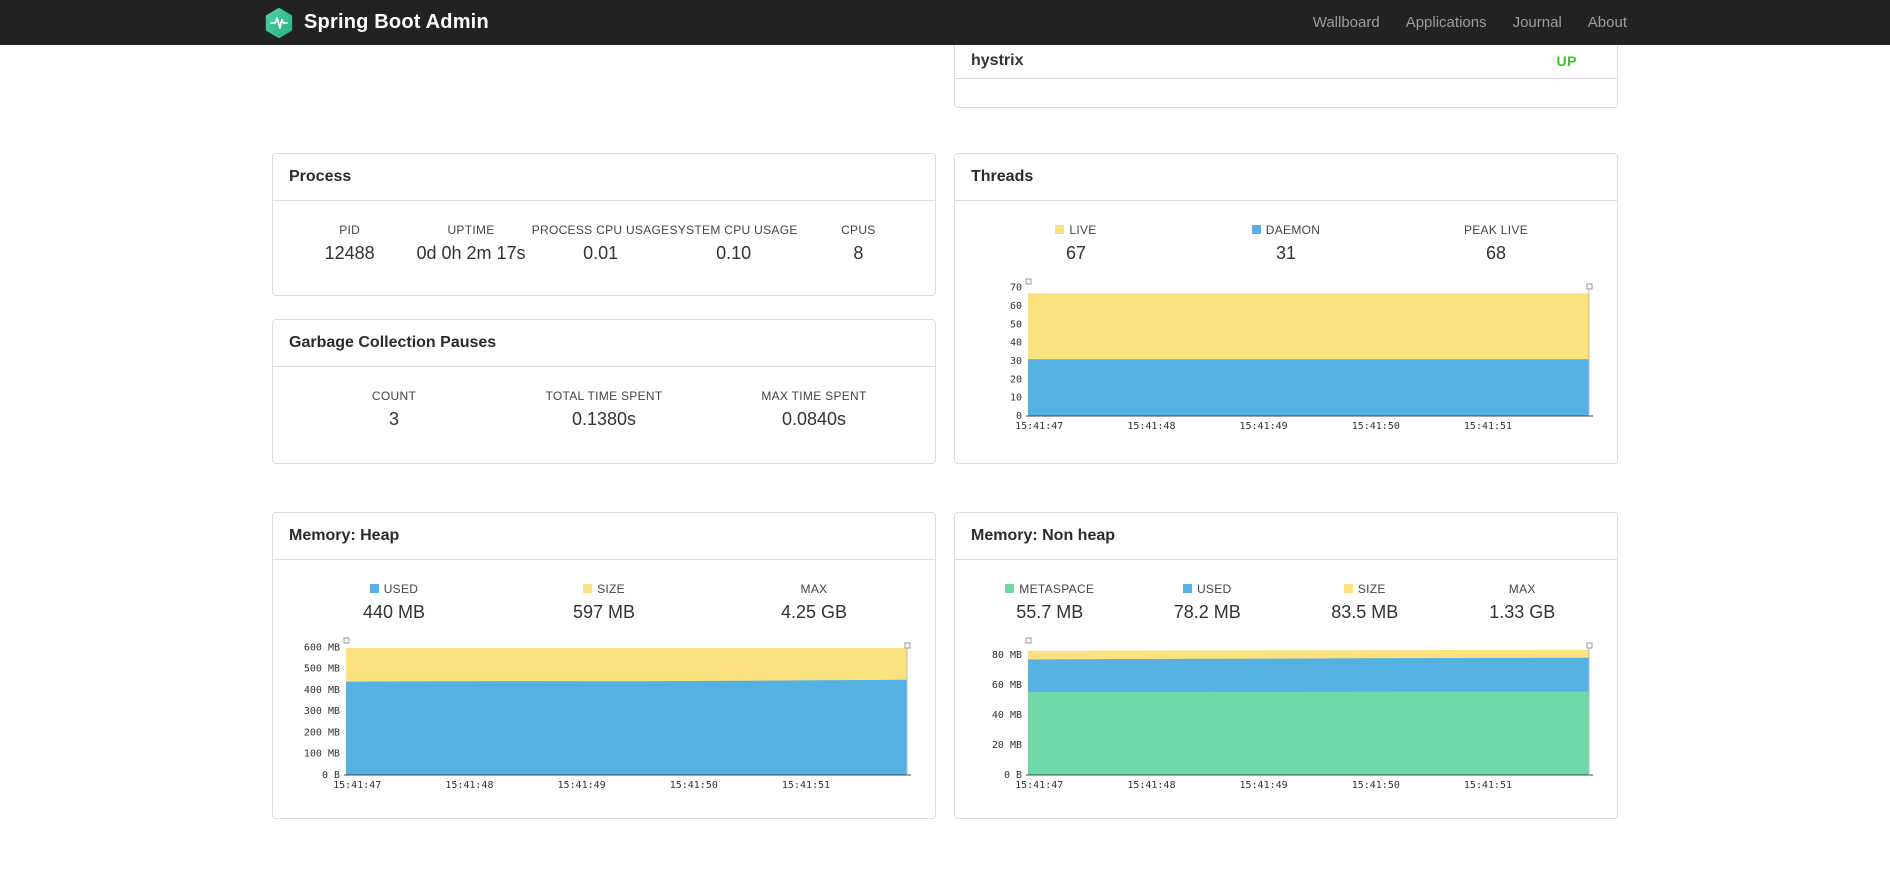 The height and width of the screenshot is (892, 1890). What do you see at coordinates (1365, 612) in the screenshot?
I see `metric-value: 83.5 MB` at bounding box center [1365, 612].